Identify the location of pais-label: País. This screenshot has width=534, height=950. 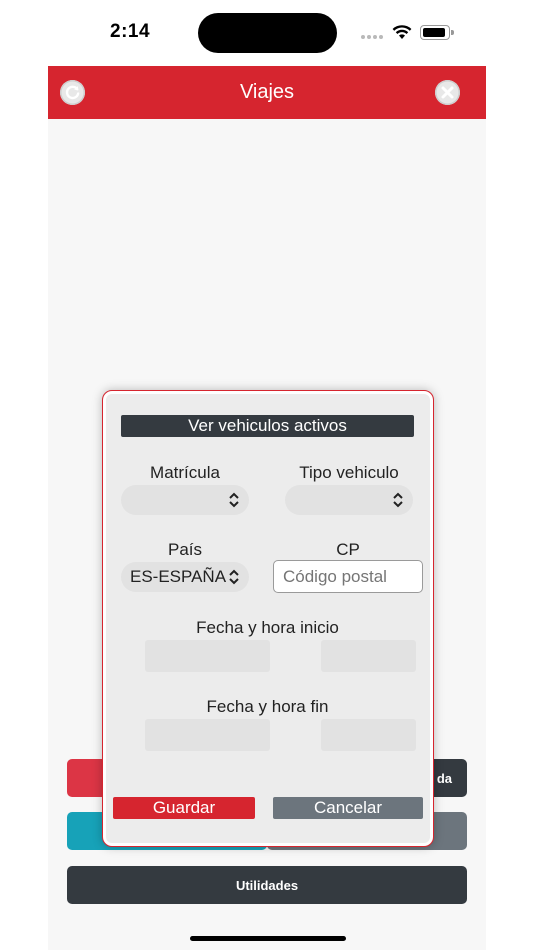
(185, 549).